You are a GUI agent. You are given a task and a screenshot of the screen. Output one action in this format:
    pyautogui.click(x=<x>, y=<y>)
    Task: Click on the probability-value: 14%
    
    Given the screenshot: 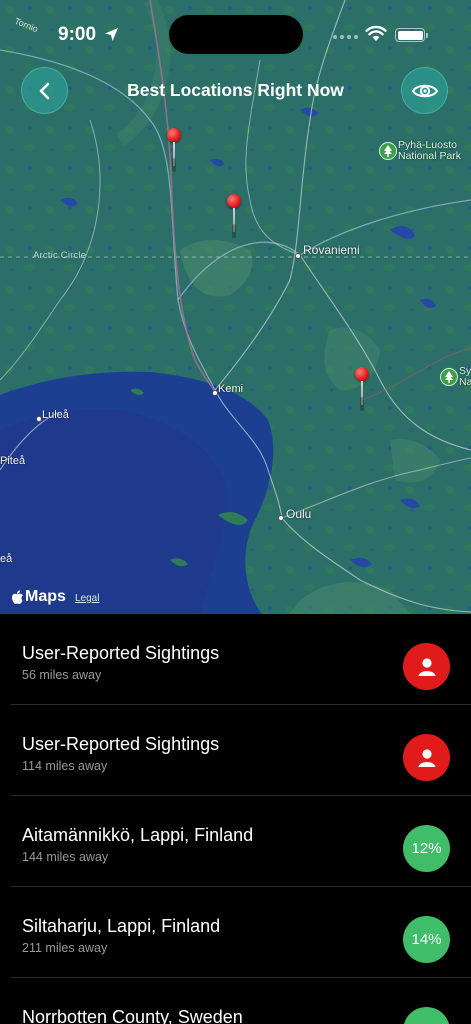 What is the action you would take?
    pyautogui.click(x=426, y=939)
    